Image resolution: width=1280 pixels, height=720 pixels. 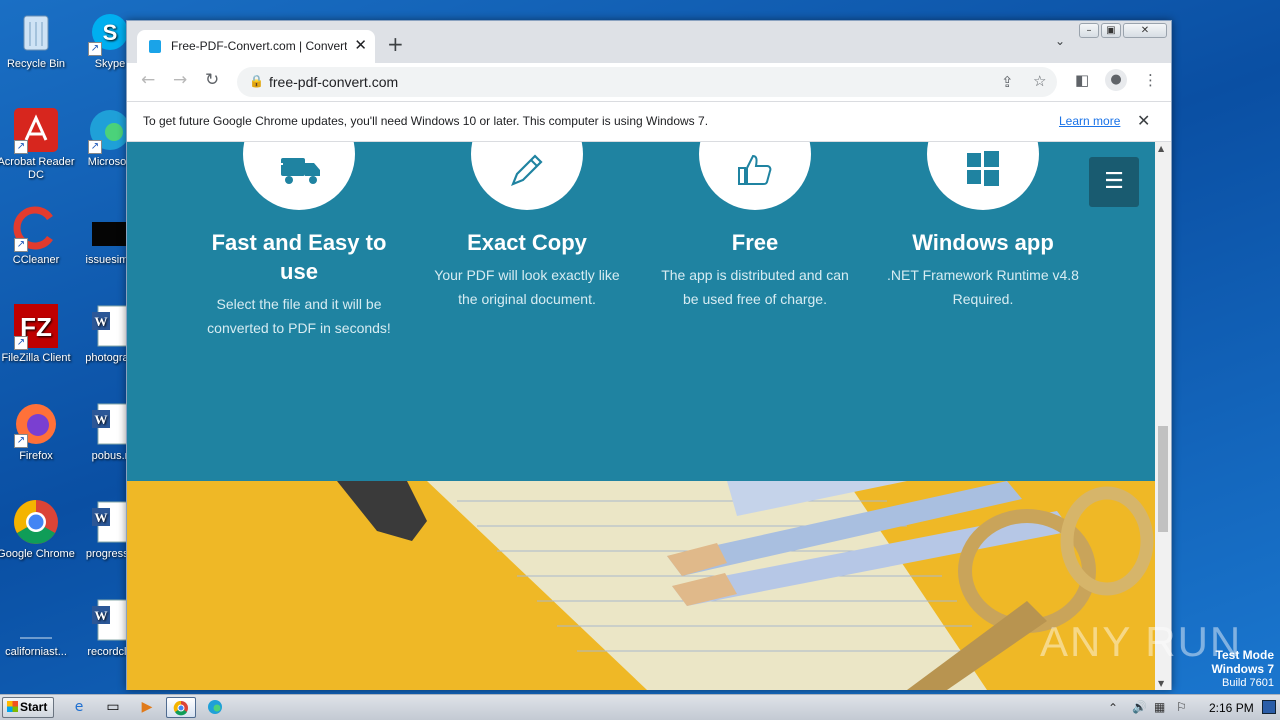 What do you see at coordinates (38, 144) in the screenshot?
I see `desktop-icon-acrobat: ↗ Acrobat Reader DC` at bounding box center [38, 144].